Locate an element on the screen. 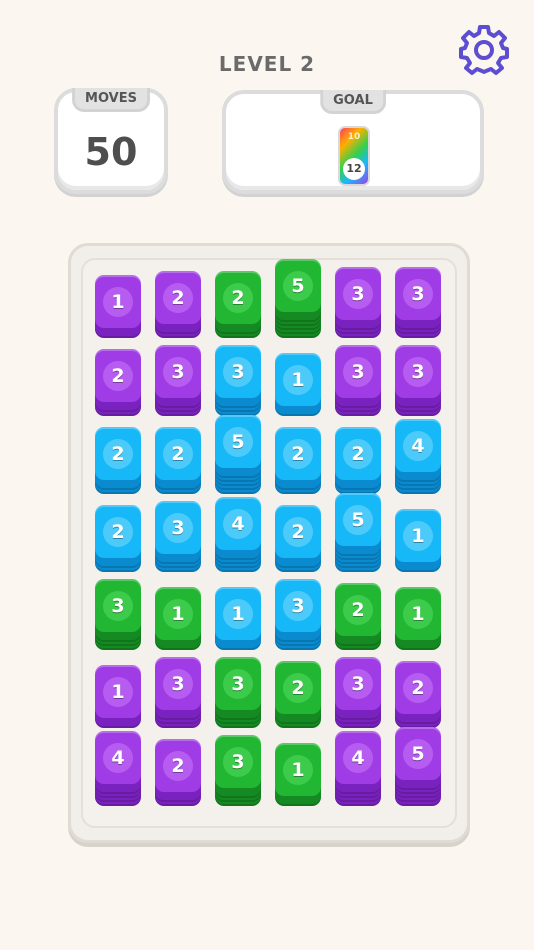 The image size is (534, 950). tile-stack-r2-c3: 3 is located at coordinates (238, 380).